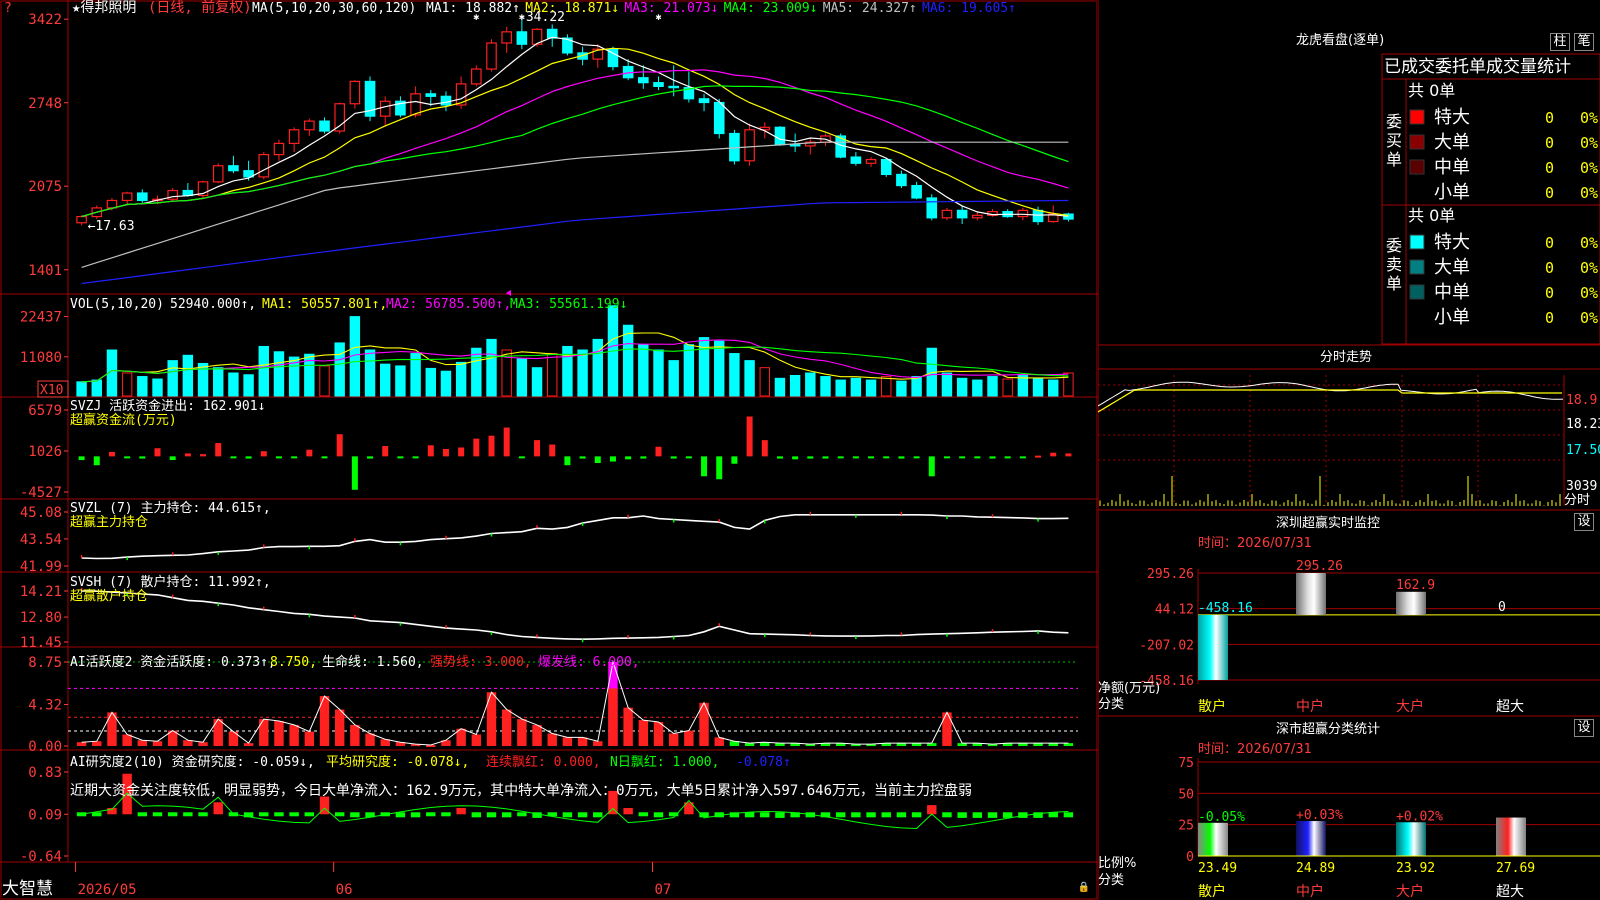  I want to click on tab-order-button: 笔, so click(1584, 42).